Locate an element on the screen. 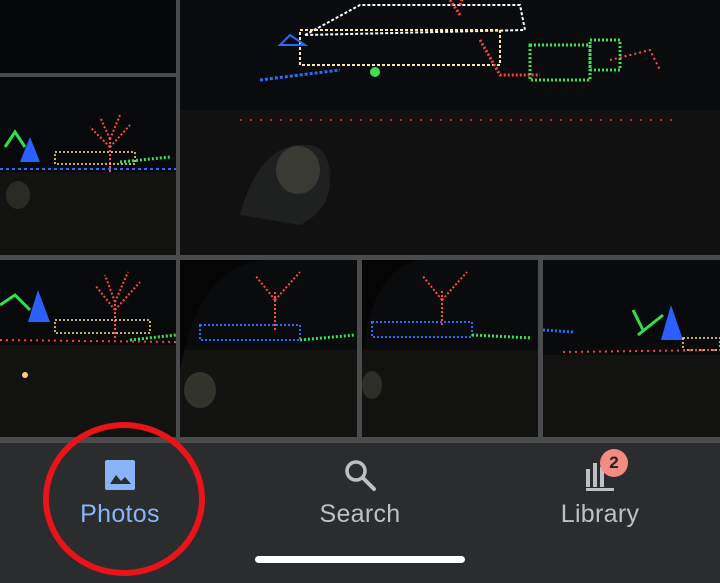  tab-search: Search is located at coordinates (360, 498).